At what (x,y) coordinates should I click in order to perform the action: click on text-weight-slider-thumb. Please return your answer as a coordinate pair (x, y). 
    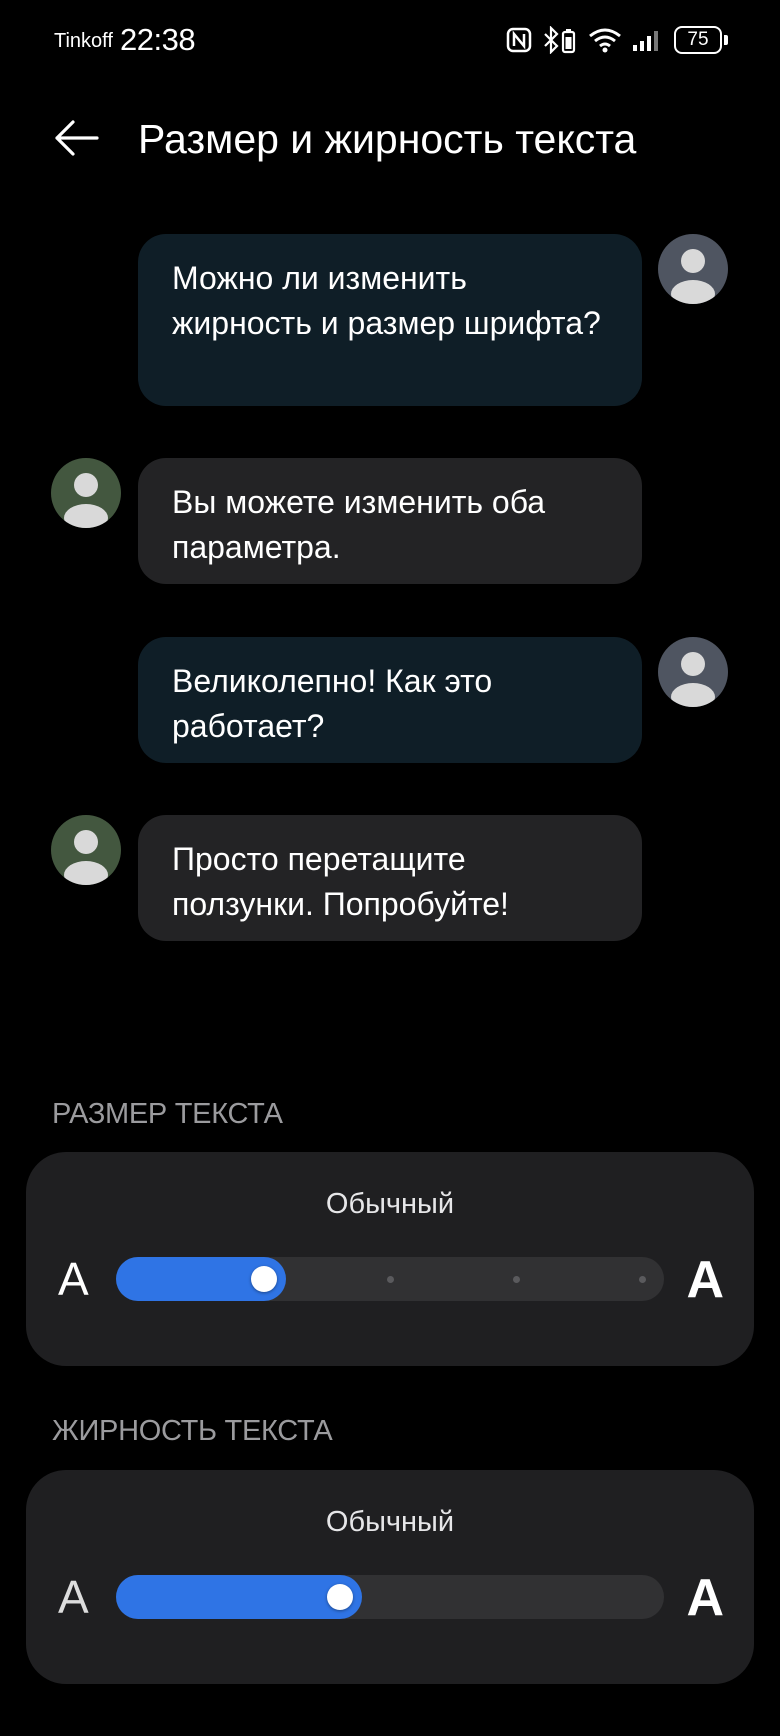
    Looking at the image, I should click on (339, 1597).